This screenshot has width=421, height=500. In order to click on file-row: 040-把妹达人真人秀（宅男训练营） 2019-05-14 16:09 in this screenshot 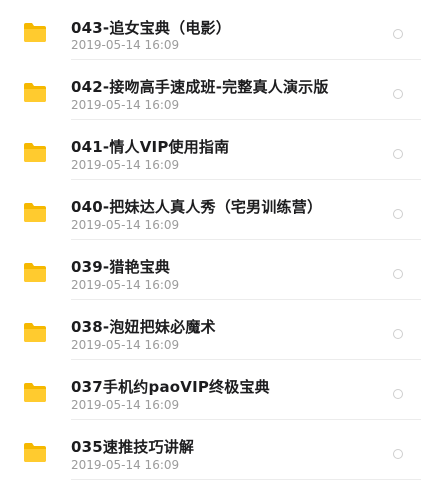, I will do `click(210, 210)`.